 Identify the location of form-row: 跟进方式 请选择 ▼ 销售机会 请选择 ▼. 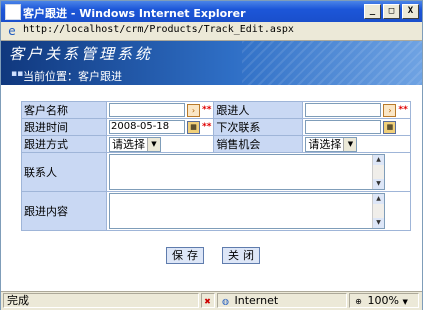
(216, 144).